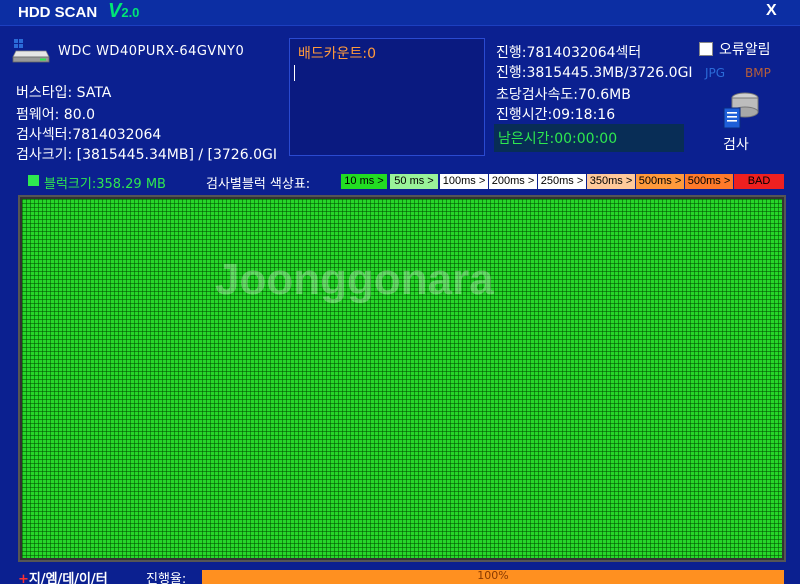 Image resolution: width=800 pixels, height=584 pixels. Describe the element at coordinates (569, 53) in the screenshot. I see `progress-sectors: 진행:7814032064섹터` at that location.